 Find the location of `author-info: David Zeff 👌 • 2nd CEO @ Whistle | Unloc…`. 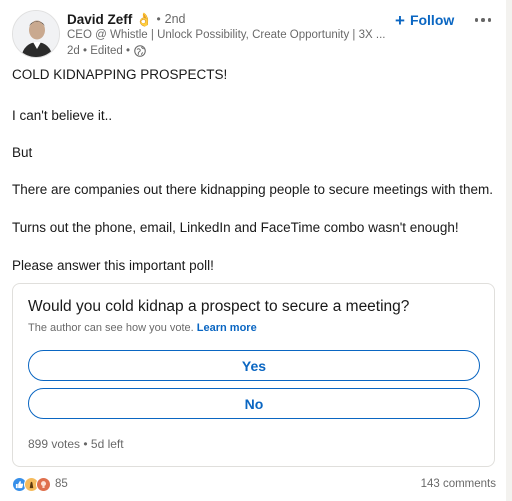

author-info: David Zeff 👌 • 2nd CEO @ Whistle | Unloc… is located at coordinates (227, 34).